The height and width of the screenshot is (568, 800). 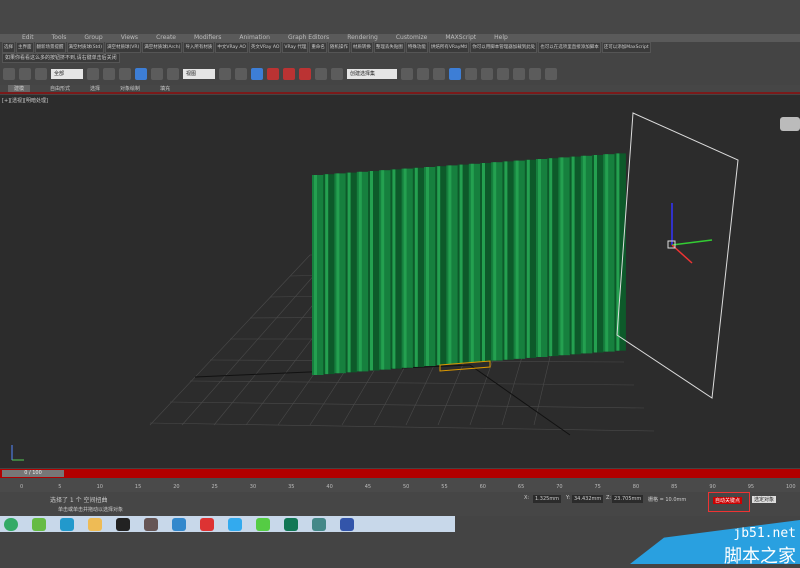 What do you see at coordinates (25, 47) in the screenshot?
I see `plugin-button: 主界面` at bounding box center [25, 47].